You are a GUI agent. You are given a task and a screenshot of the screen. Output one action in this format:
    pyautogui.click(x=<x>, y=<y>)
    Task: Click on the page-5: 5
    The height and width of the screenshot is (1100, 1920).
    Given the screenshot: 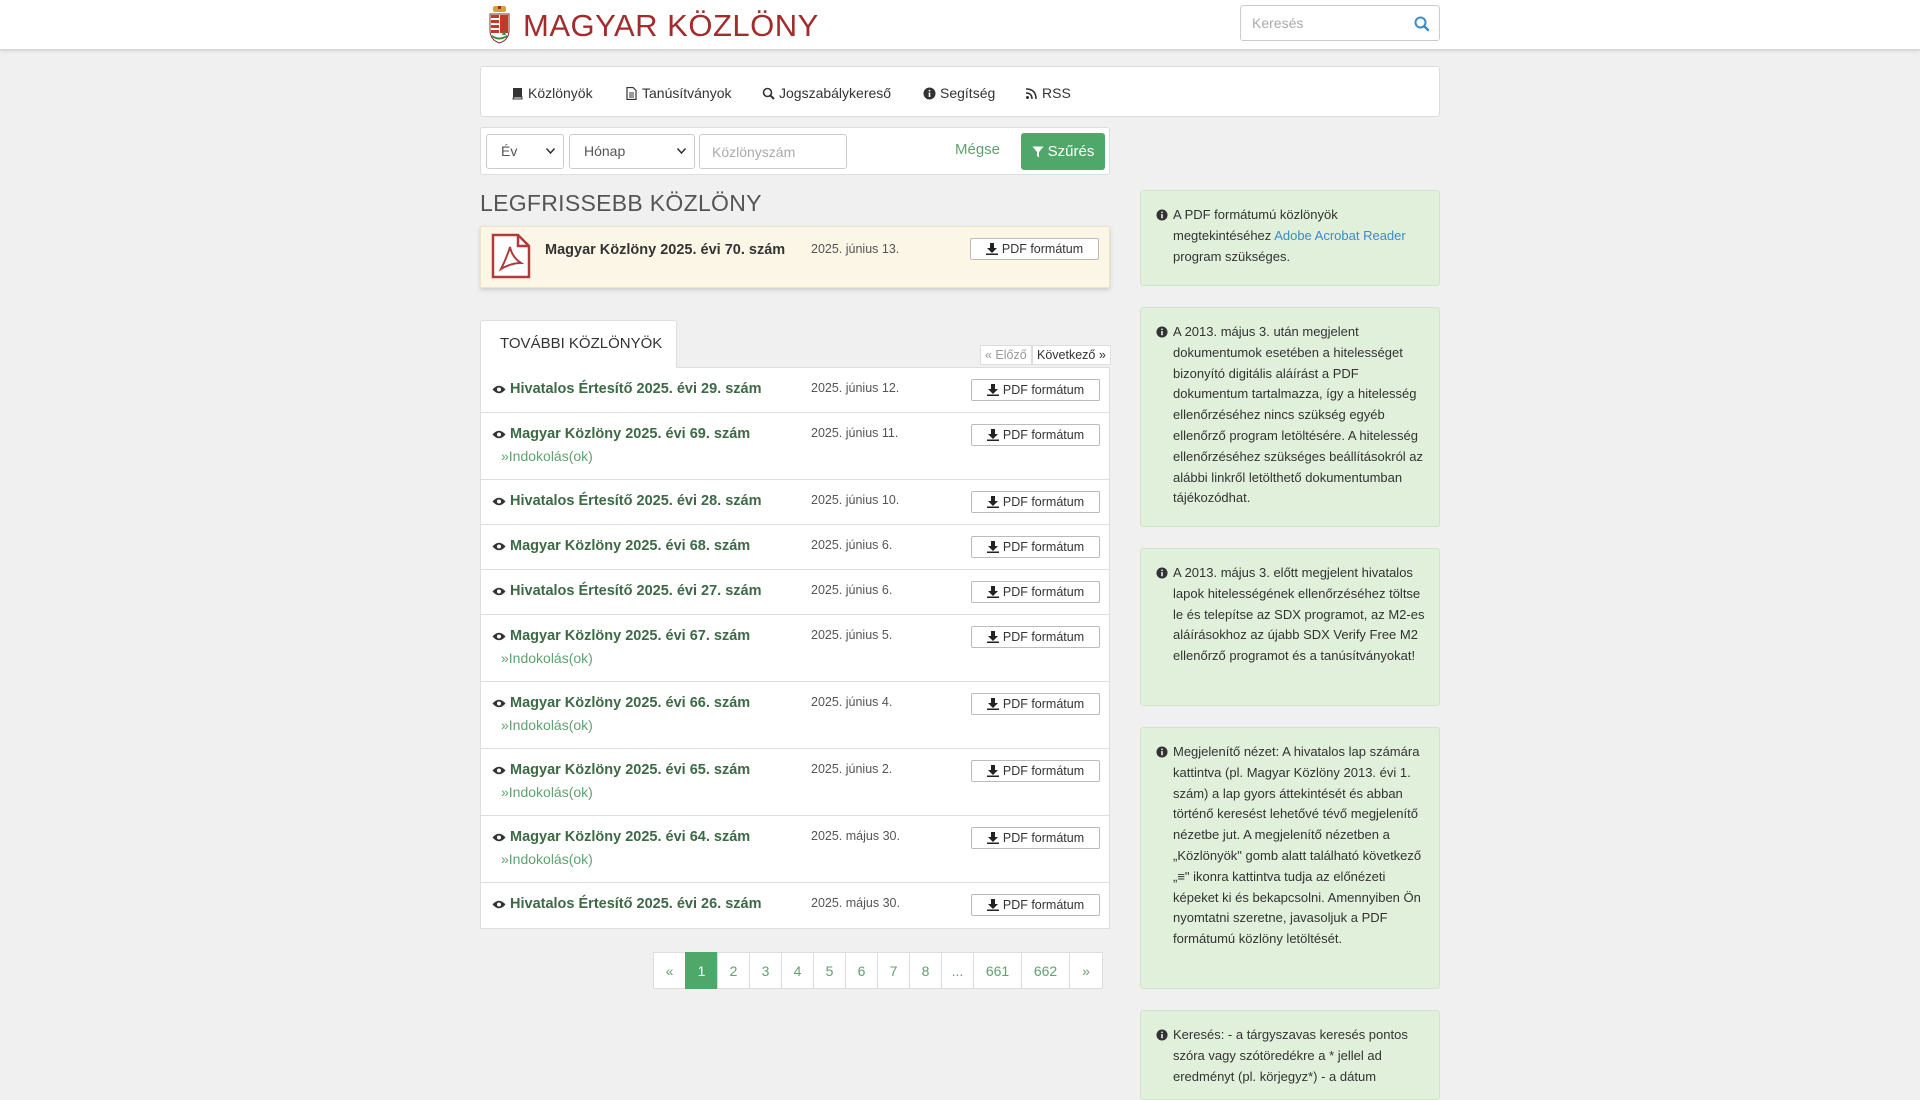 What is the action you would take?
    pyautogui.click(x=829, y=970)
    